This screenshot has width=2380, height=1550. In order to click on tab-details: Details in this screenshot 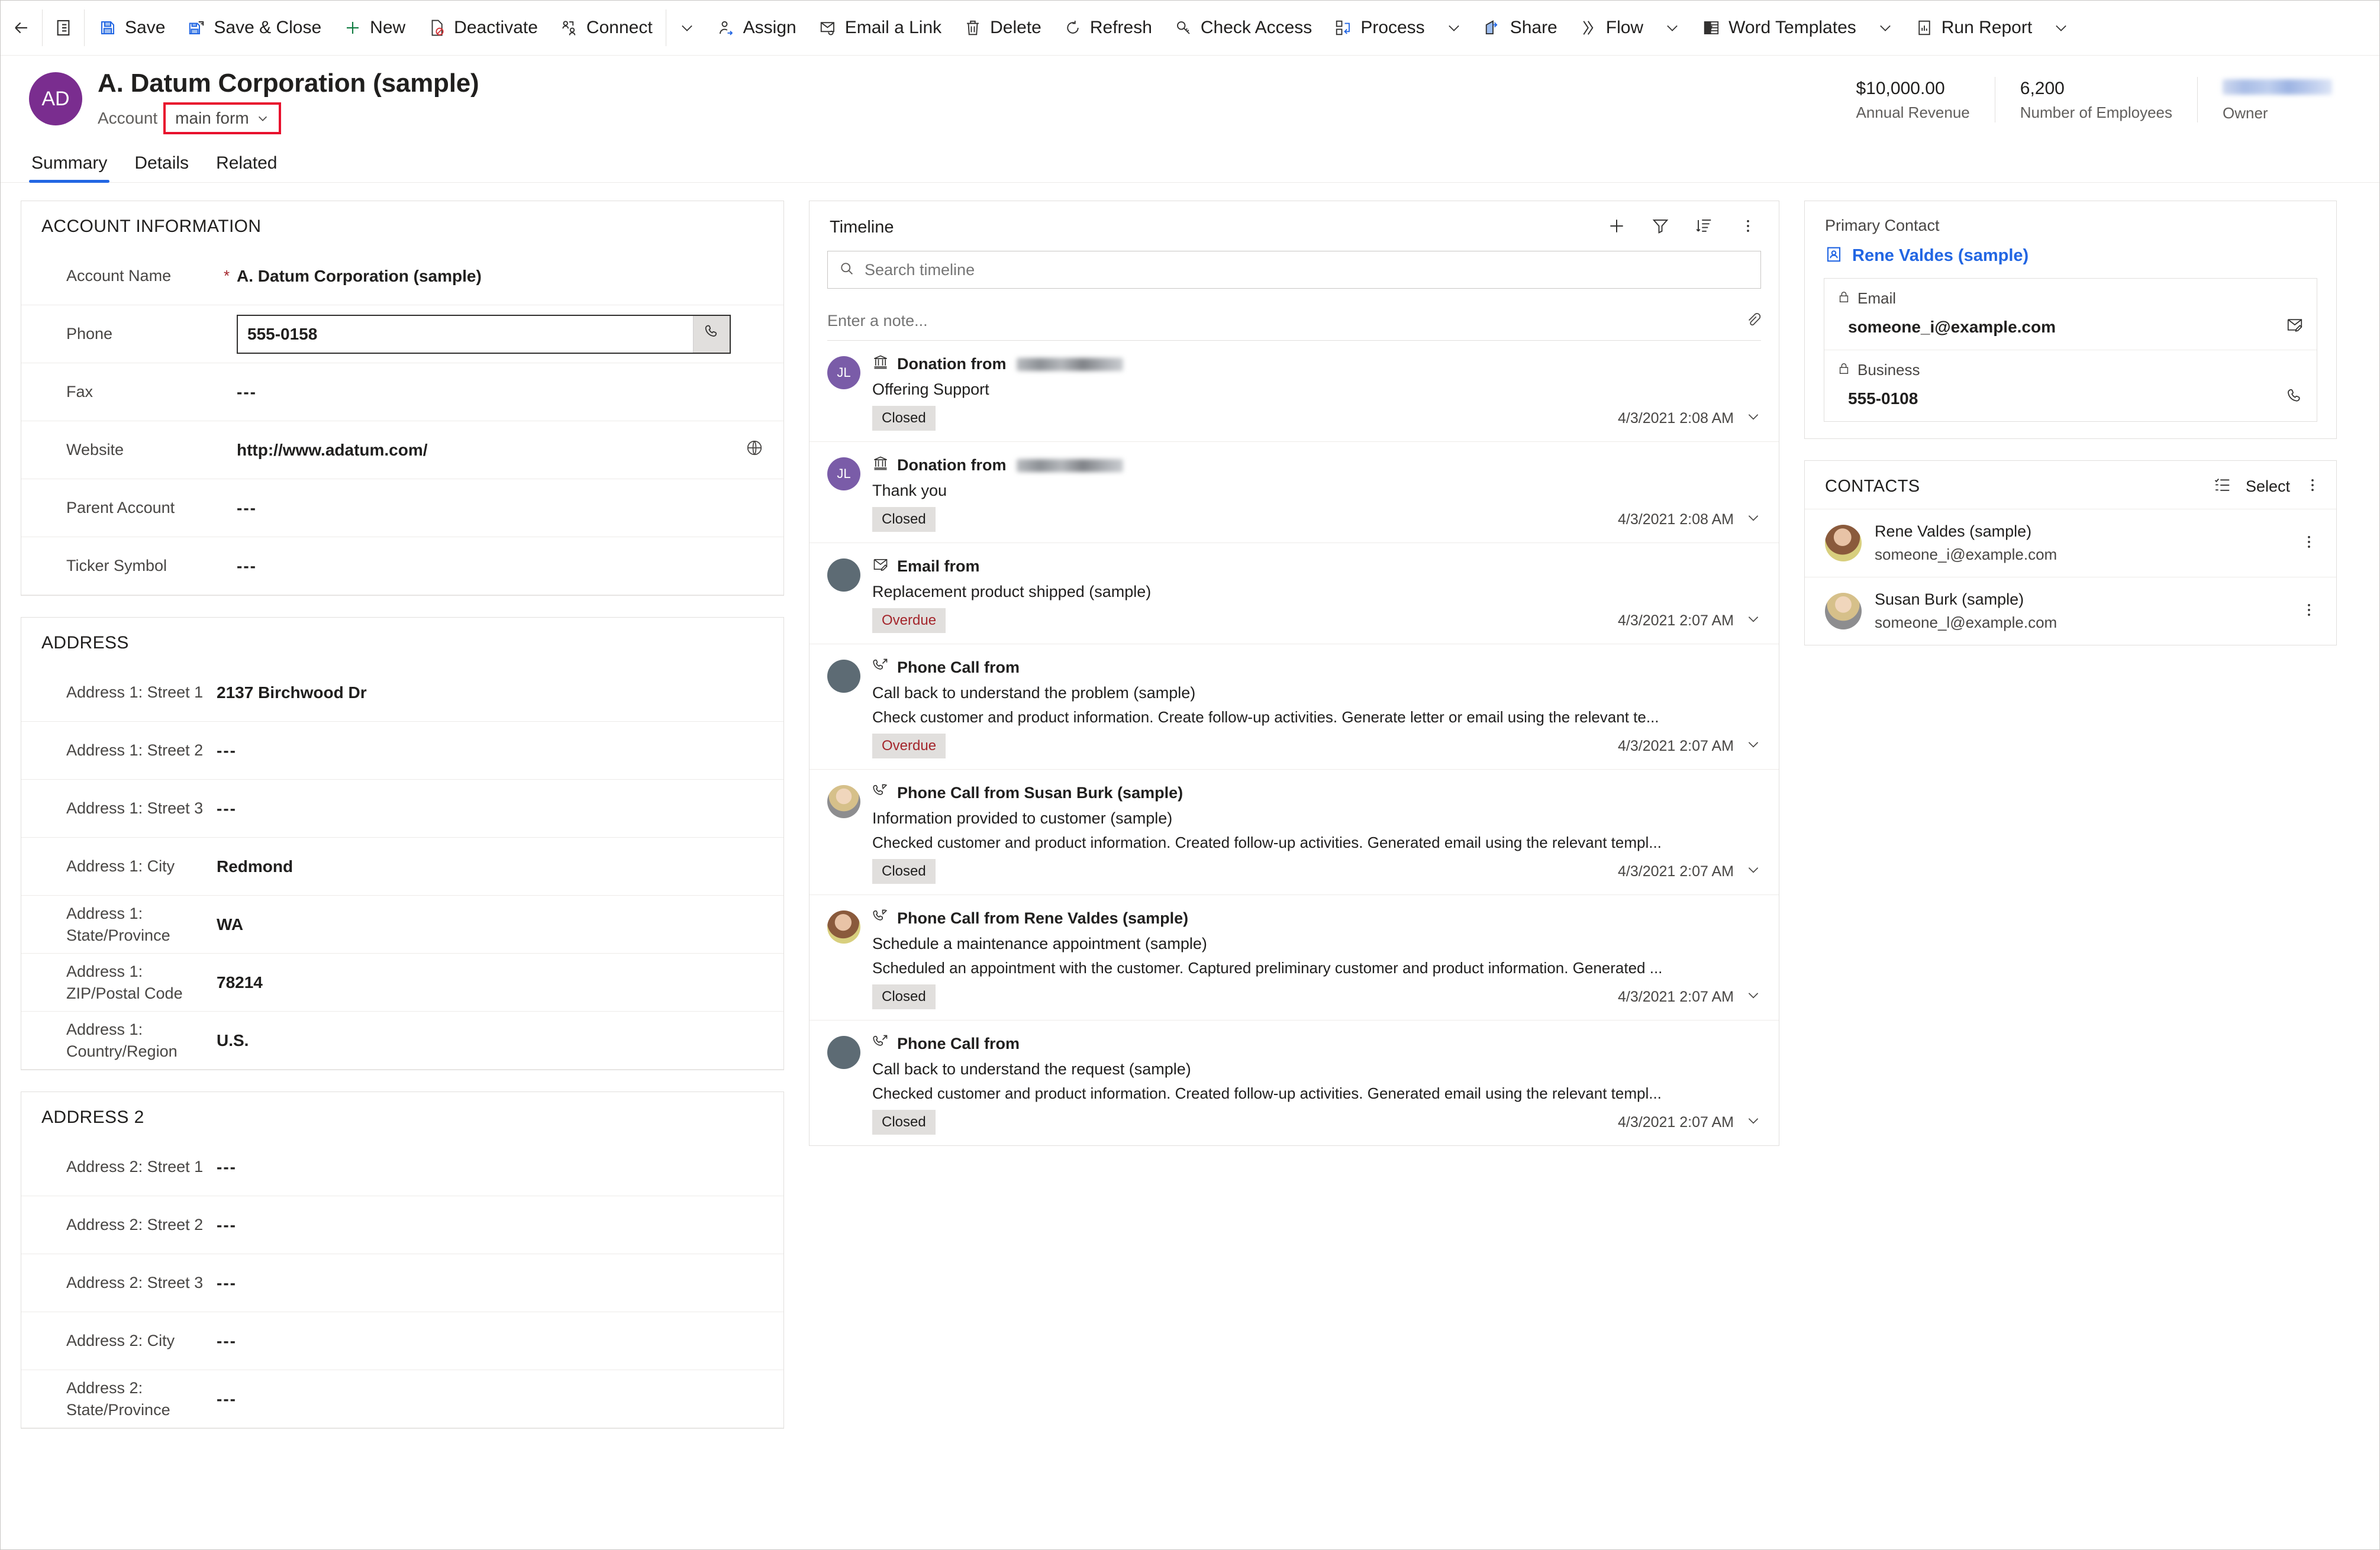, I will do `click(161, 166)`.